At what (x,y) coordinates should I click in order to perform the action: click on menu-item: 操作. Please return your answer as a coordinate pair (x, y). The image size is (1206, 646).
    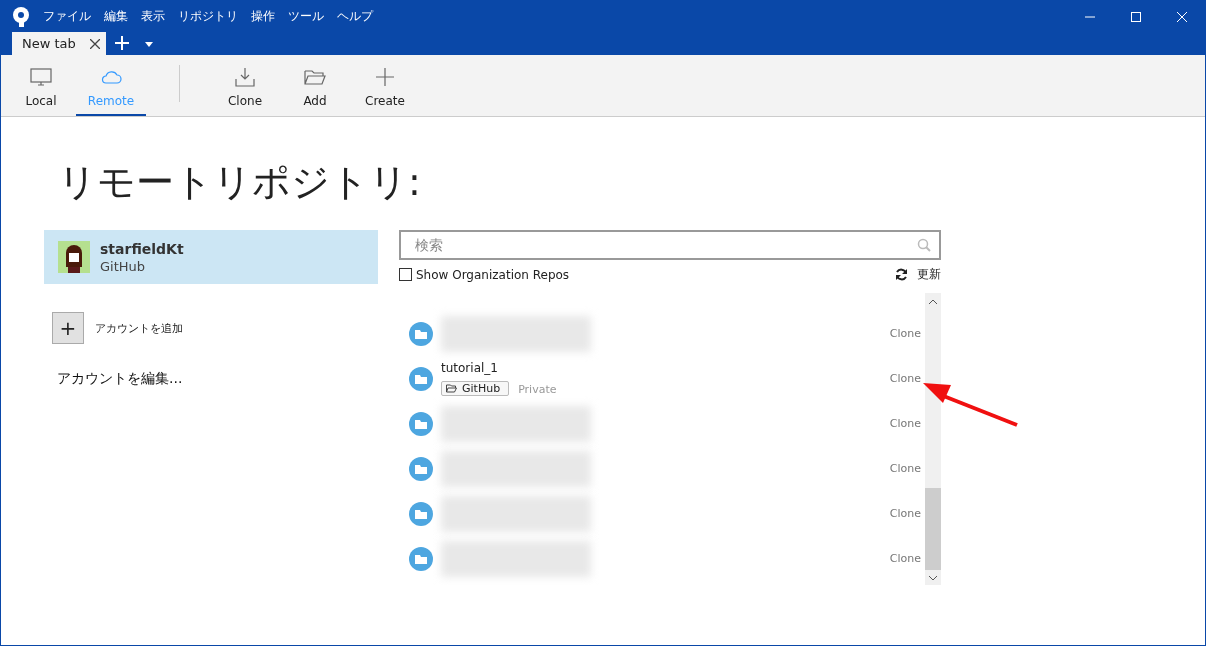
    Looking at the image, I should click on (263, 16).